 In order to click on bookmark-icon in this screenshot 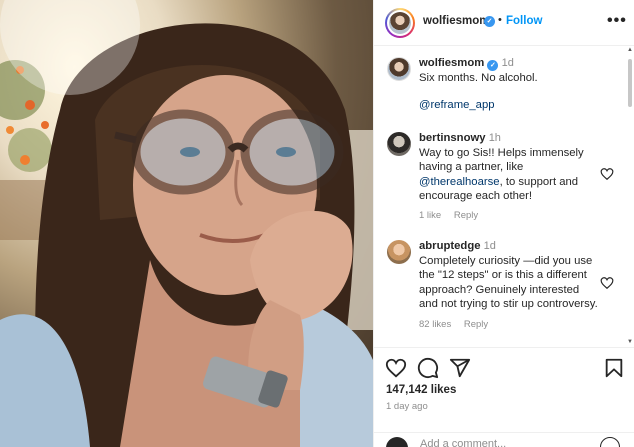, I will do `click(614, 368)`.